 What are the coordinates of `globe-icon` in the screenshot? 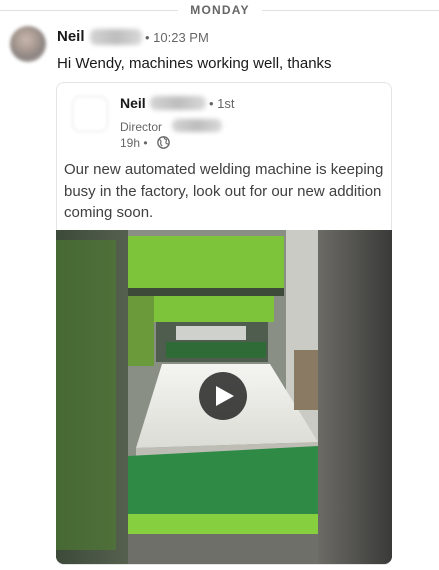 It's located at (163, 142).